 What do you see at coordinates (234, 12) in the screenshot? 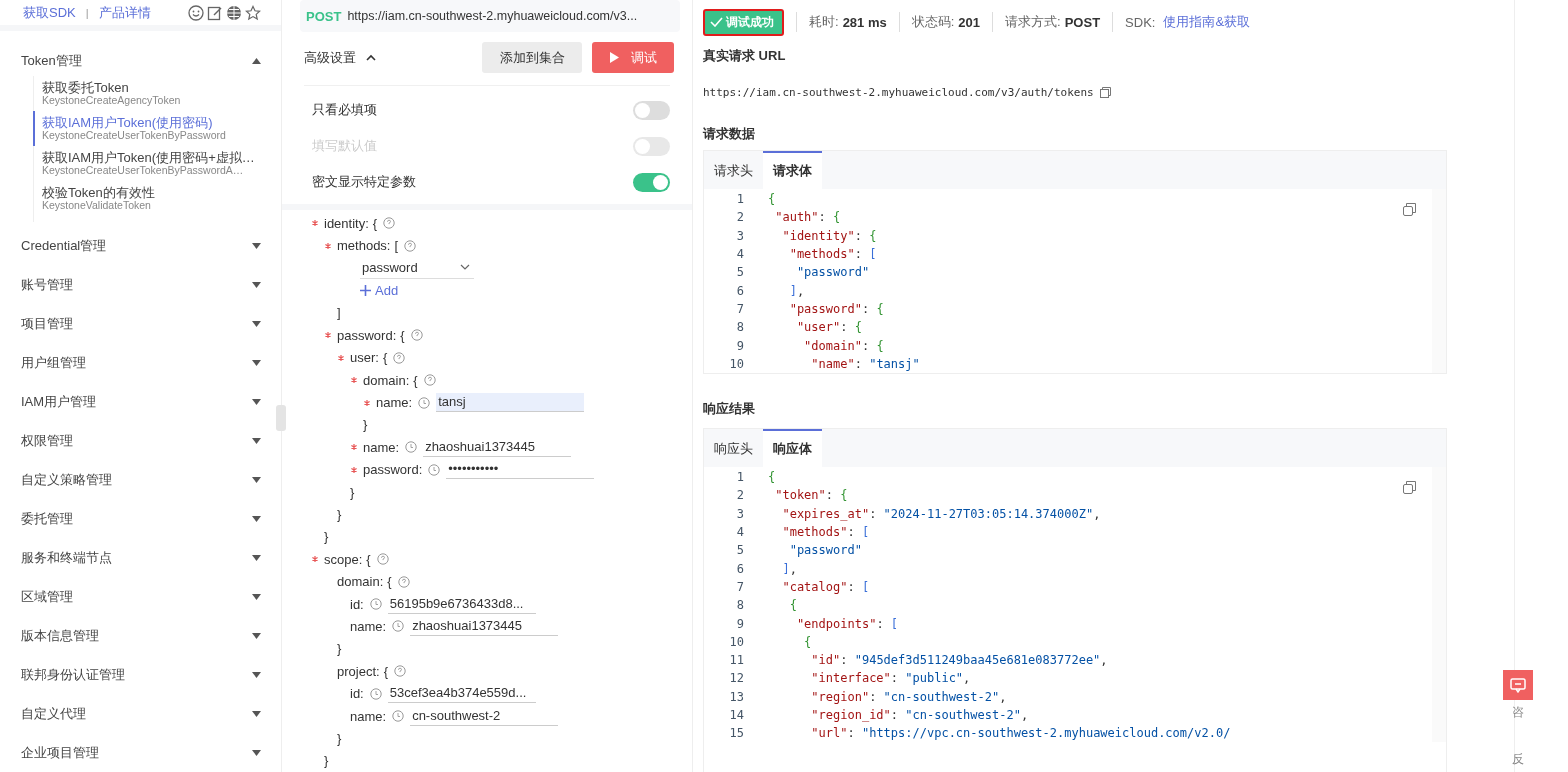
I see `globe-icon` at bounding box center [234, 12].